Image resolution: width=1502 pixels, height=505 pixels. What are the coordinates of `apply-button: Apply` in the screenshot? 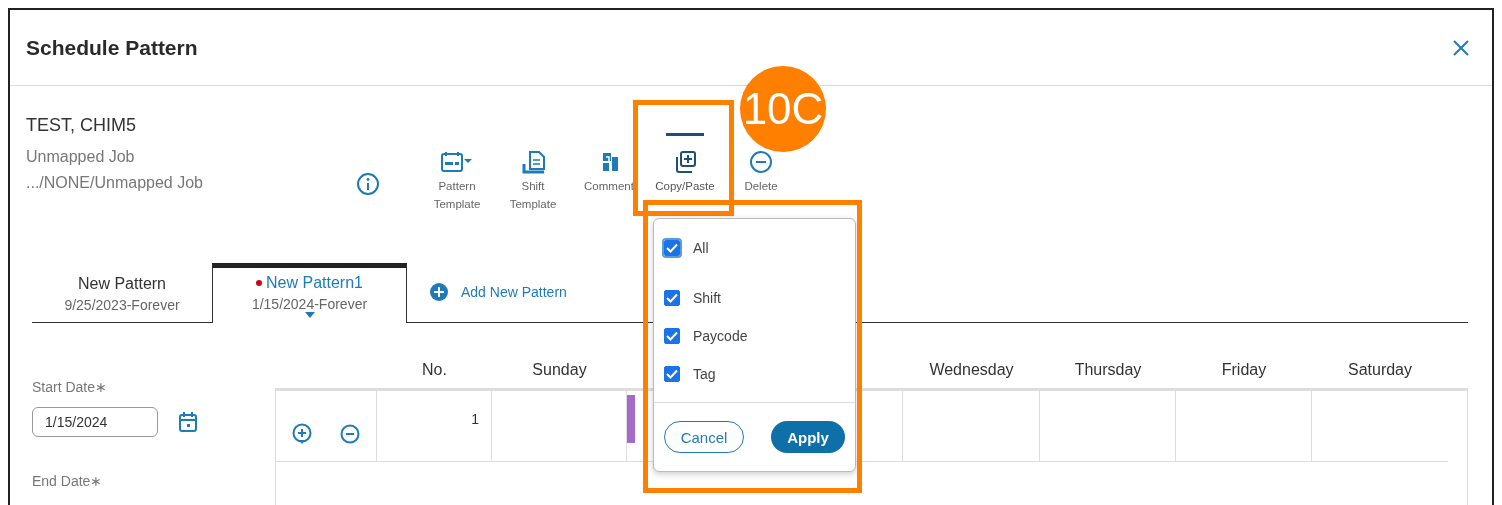 It's located at (808, 437).